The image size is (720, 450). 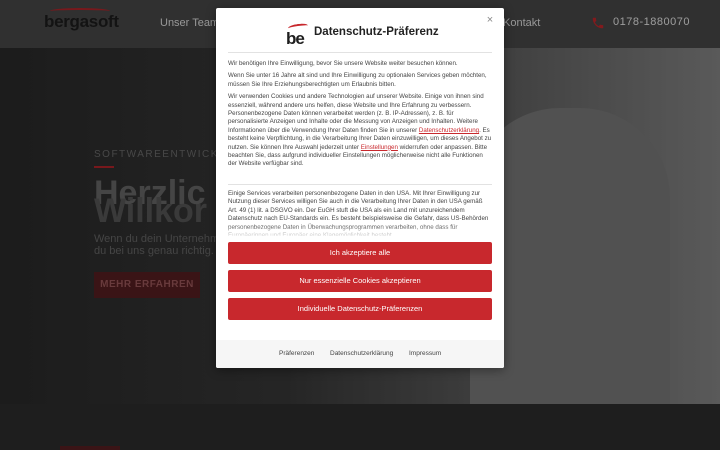 What do you see at coordinates (376, 32) in the screenshot?
I see `dialog-title: Datenschutz-Präferenz` at bounding box center [376, 32].